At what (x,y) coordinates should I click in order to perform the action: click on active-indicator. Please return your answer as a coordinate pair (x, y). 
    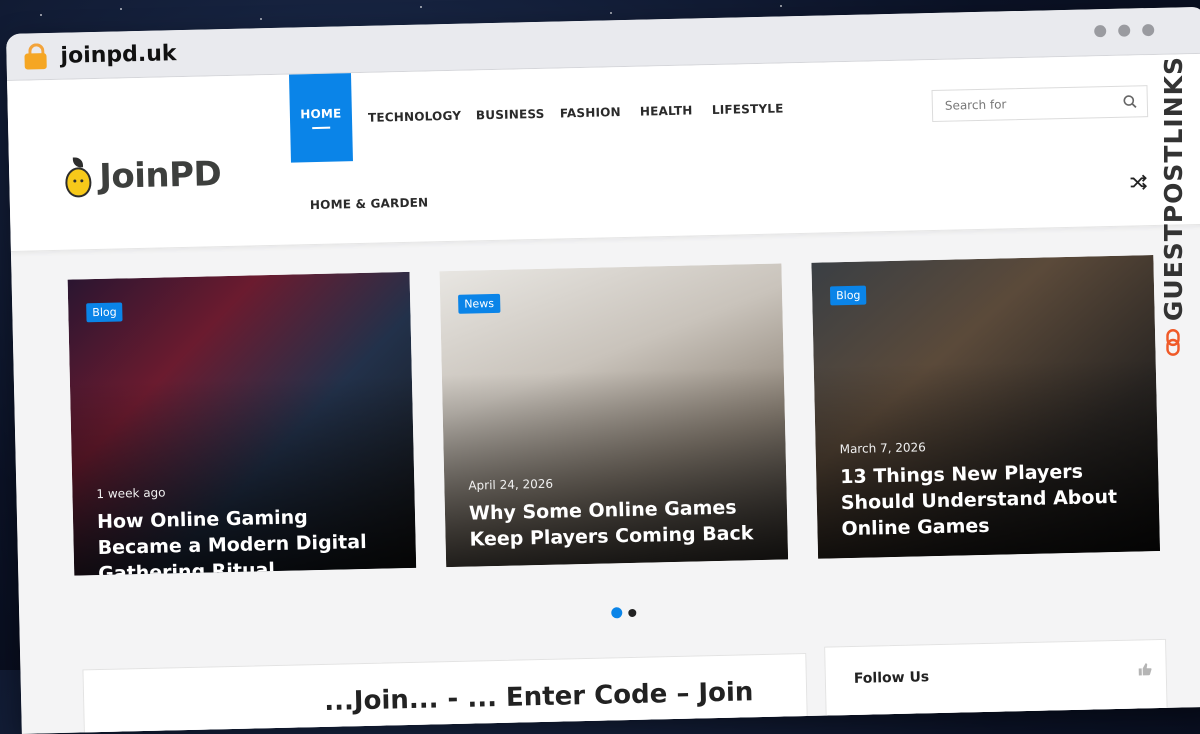
    Looking at the image, I should click on (321, 128).